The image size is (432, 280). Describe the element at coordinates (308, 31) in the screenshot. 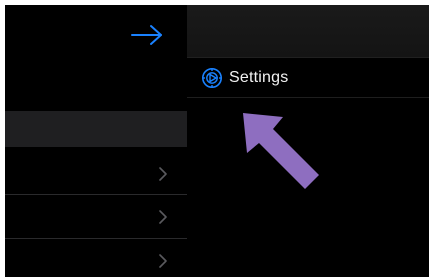

I see `content-header` at that location.